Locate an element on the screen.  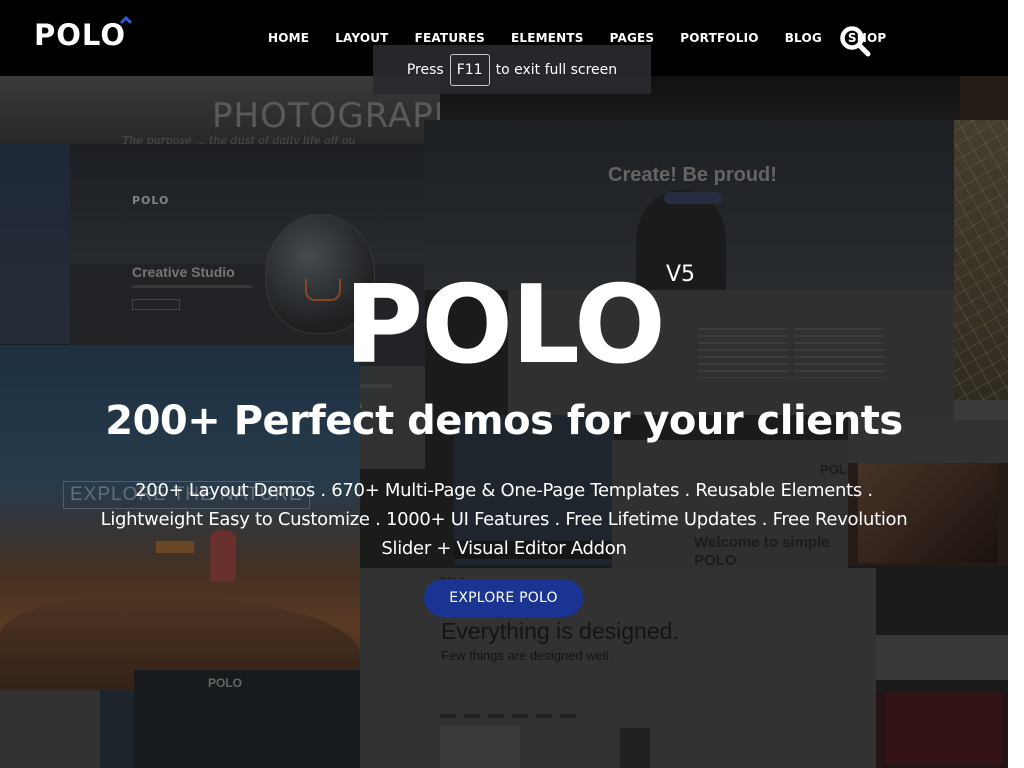
hero-title: POLO is located at coordinates (505, 325).